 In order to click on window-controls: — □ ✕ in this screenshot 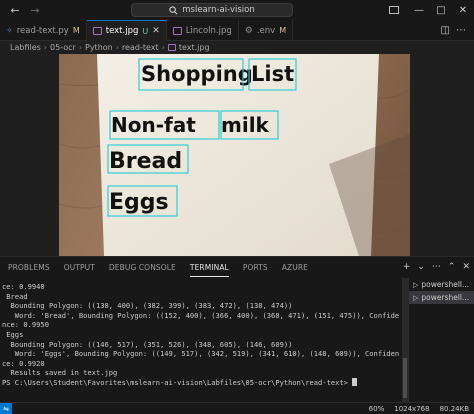, I will do `click(431, 10)`.